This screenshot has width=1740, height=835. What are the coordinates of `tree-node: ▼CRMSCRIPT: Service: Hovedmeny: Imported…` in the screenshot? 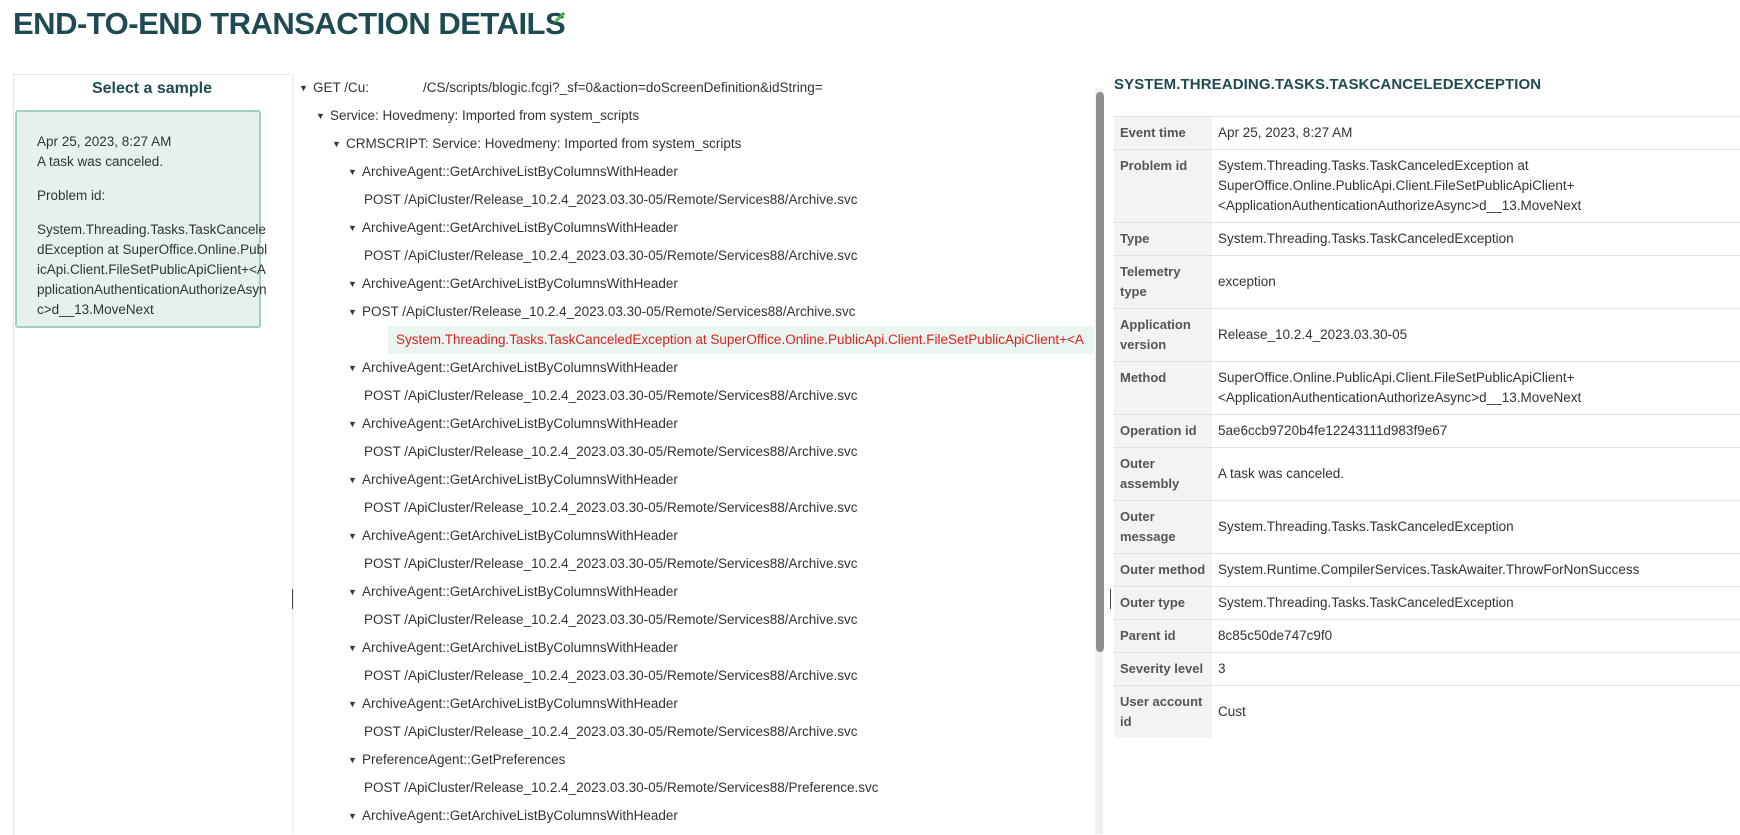 It's located at (536, 144).